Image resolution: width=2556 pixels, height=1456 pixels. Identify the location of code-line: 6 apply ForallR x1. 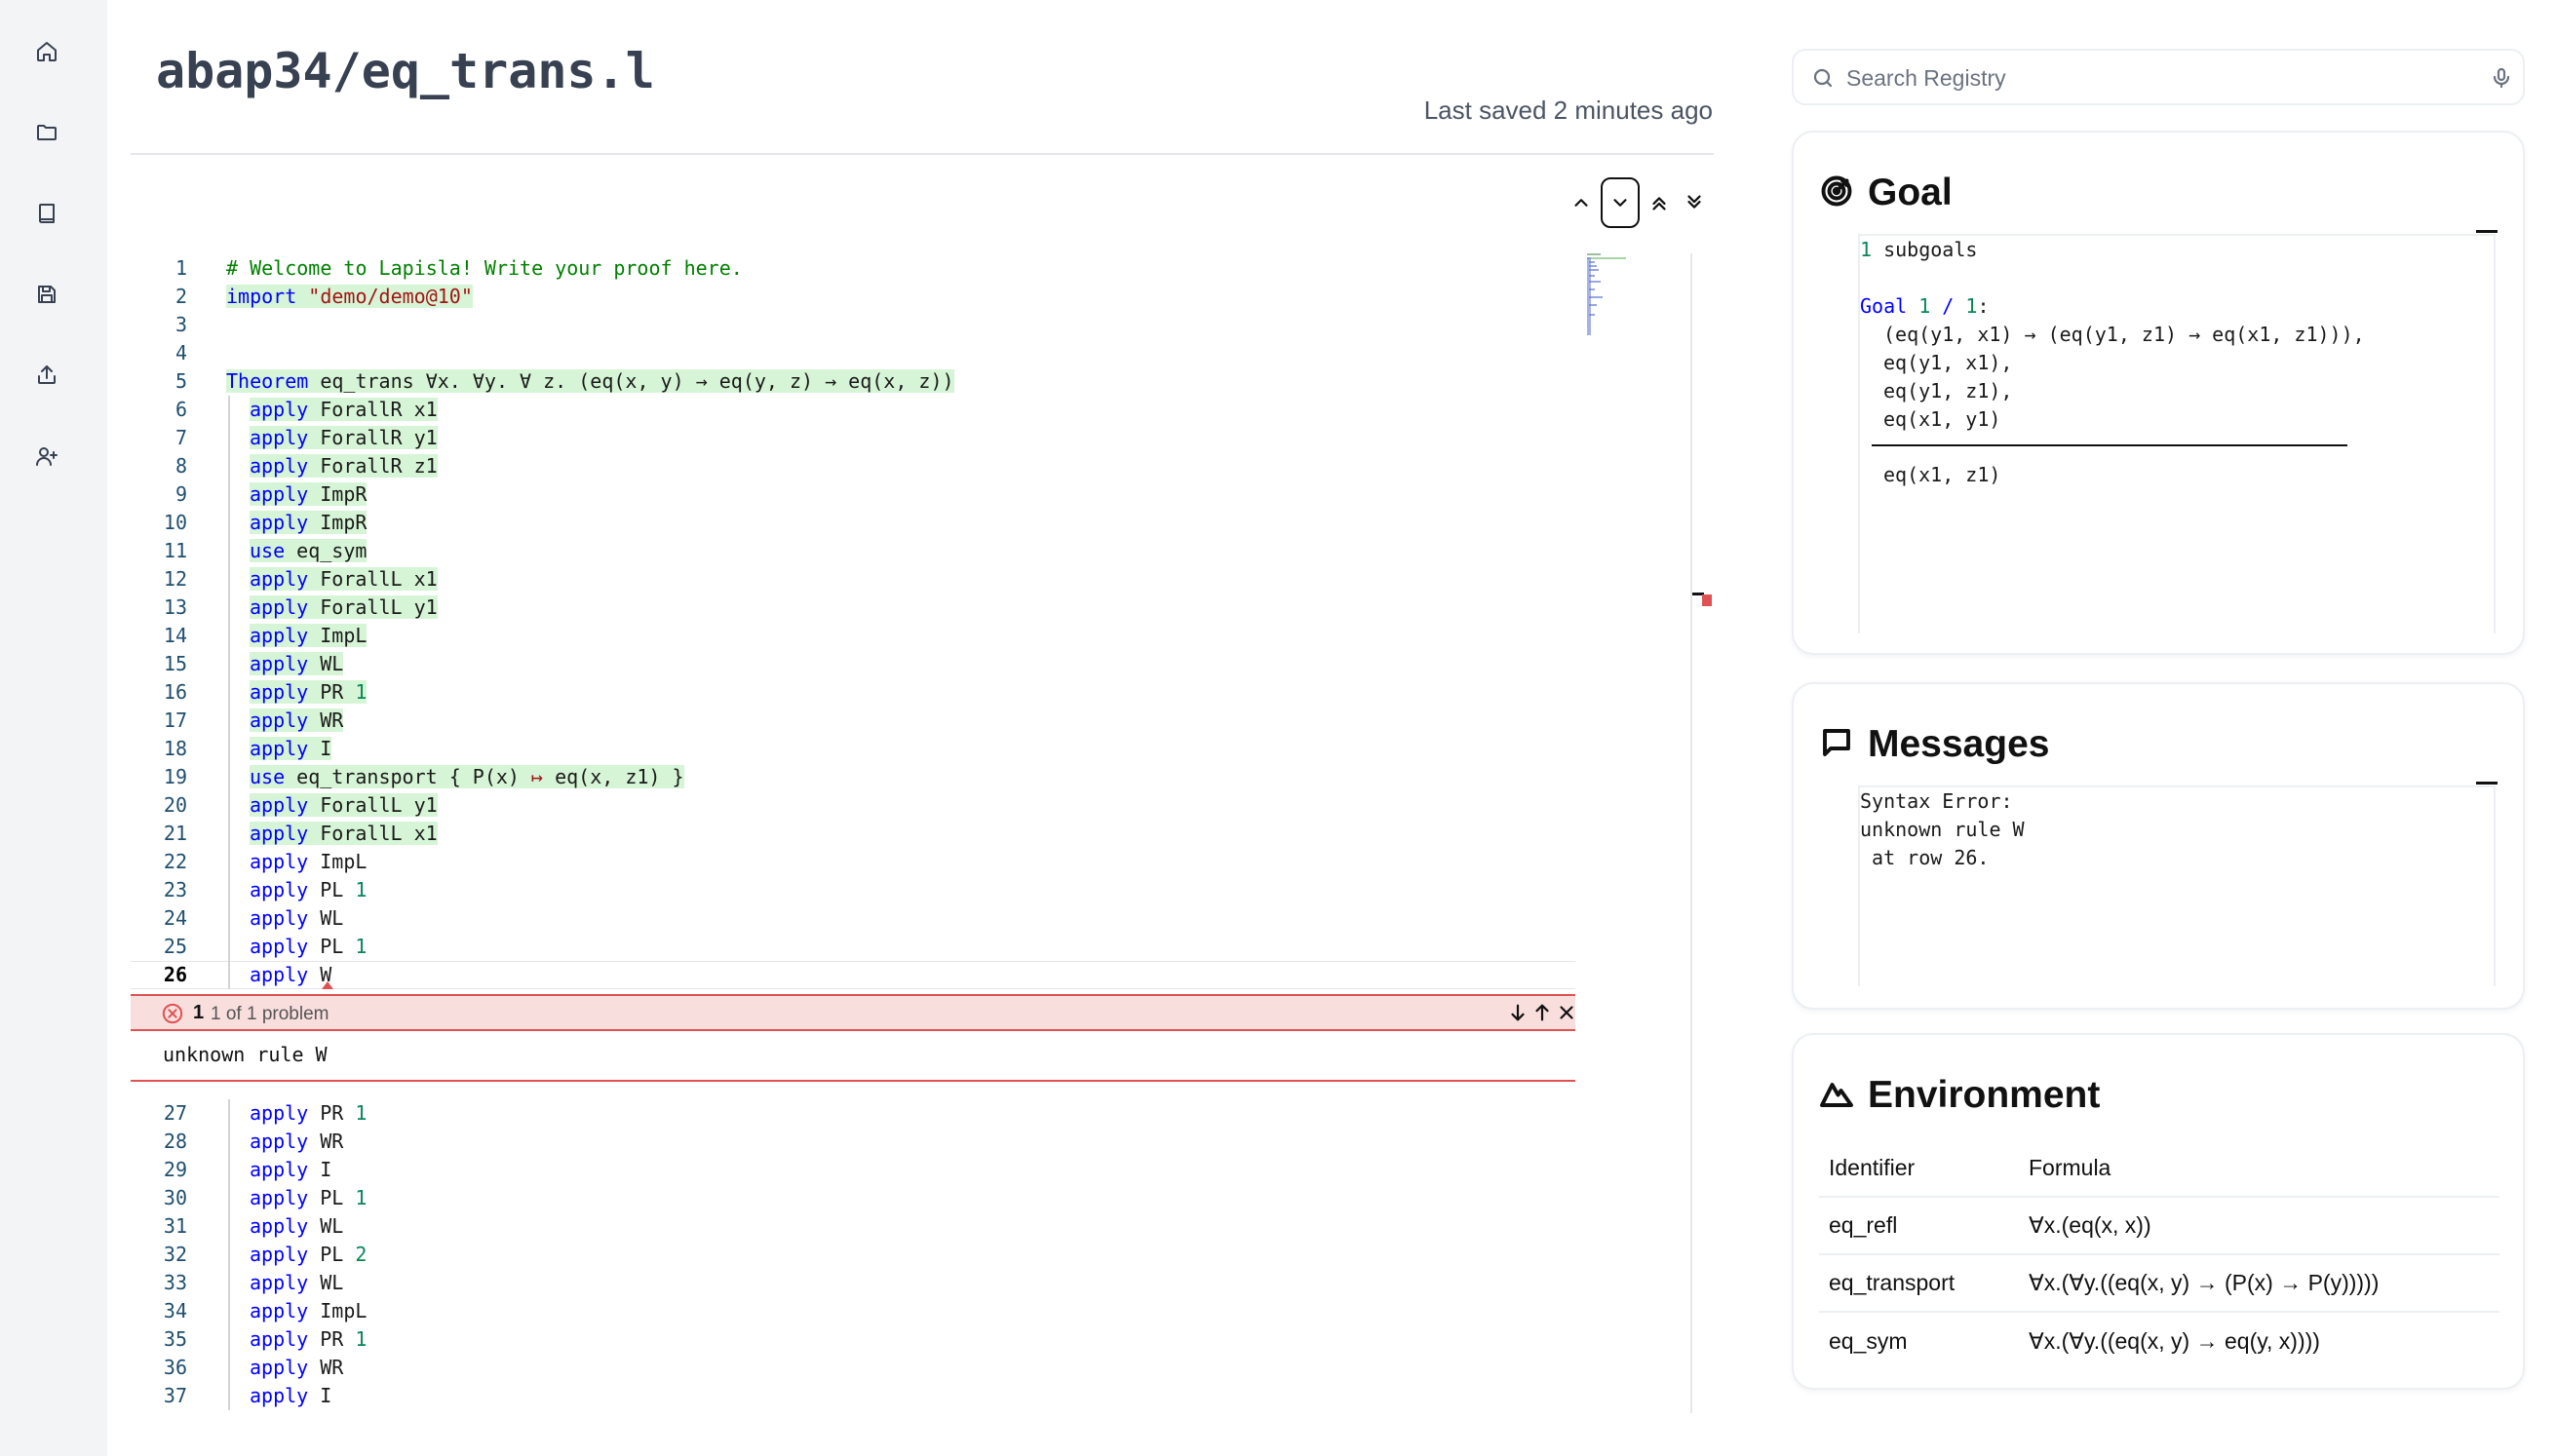
(852, 410).